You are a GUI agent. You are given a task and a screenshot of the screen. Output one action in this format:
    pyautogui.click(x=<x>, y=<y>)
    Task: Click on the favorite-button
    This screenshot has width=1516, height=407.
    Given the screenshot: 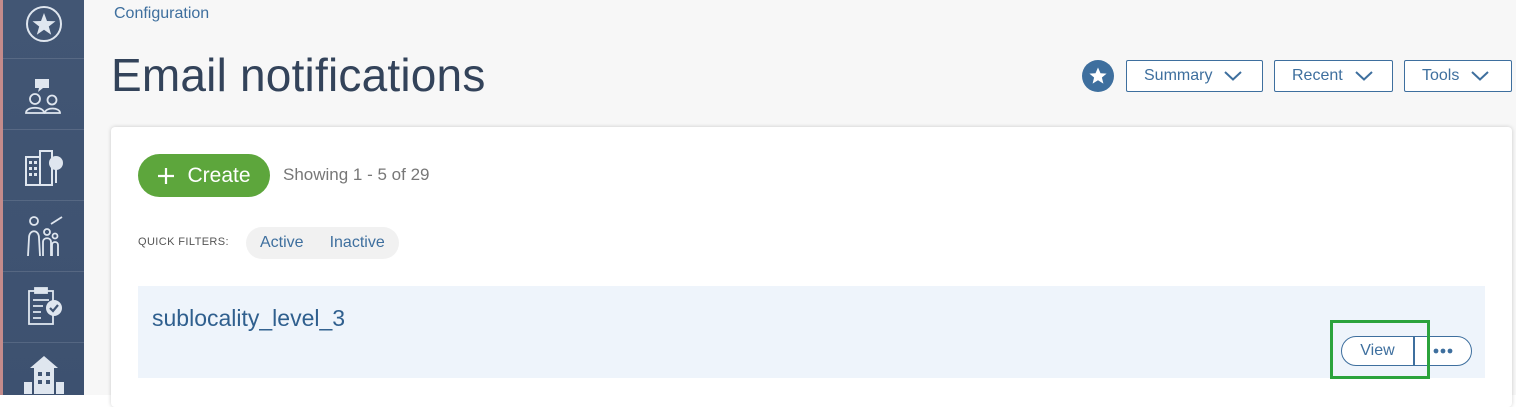 What is the action you would take?
    pyautogui.click(x=1098, y=76)
    